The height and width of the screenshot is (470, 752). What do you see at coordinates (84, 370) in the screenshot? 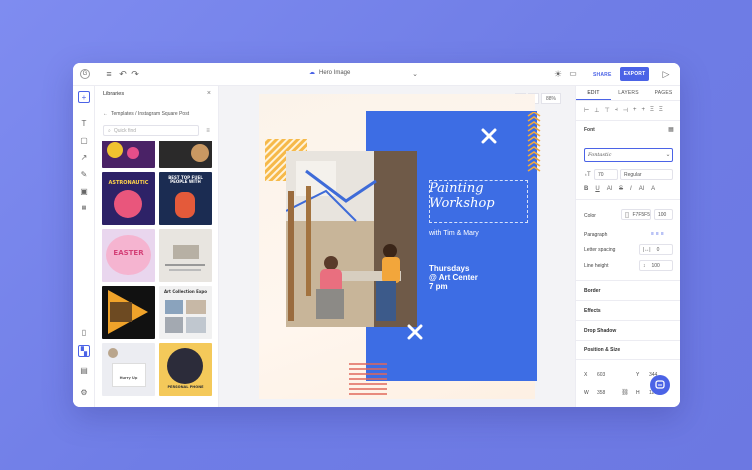
I see `media-icon: ▤` at bounding box center [84, 370].